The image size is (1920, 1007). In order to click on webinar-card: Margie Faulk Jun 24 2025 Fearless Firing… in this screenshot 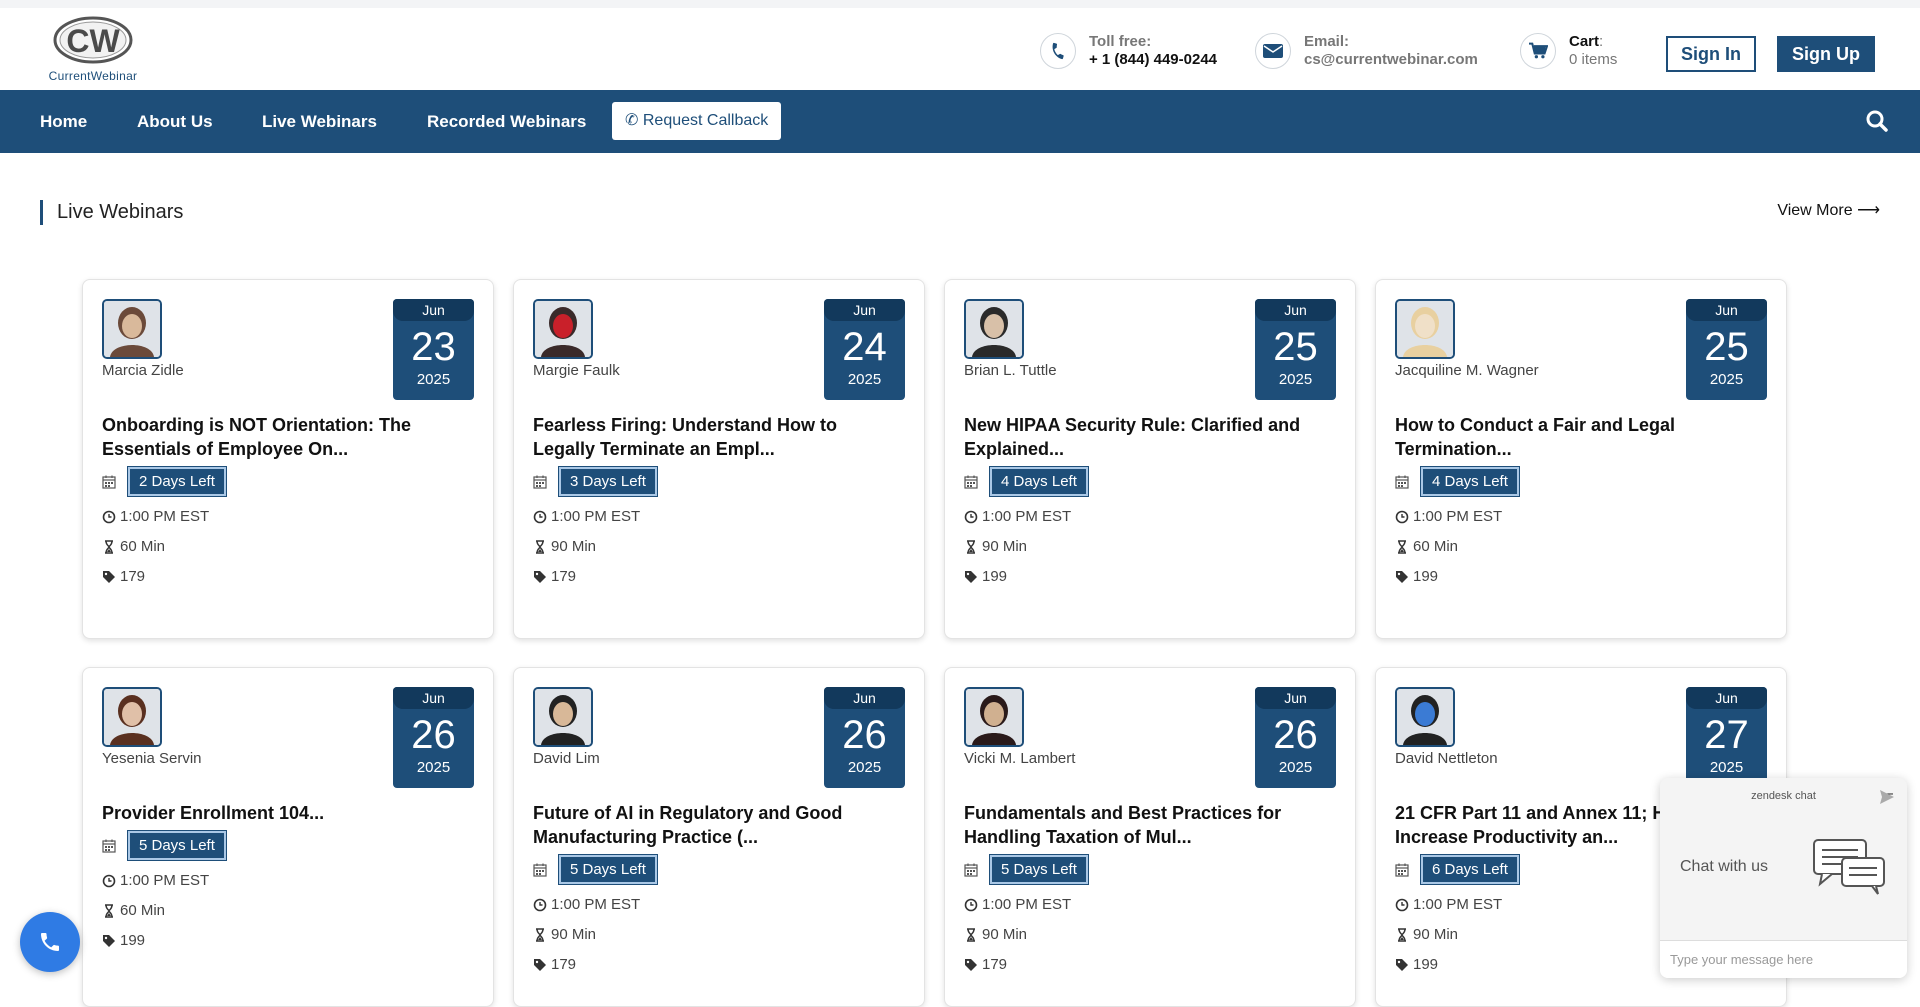, I will do `click(719, 459)`.